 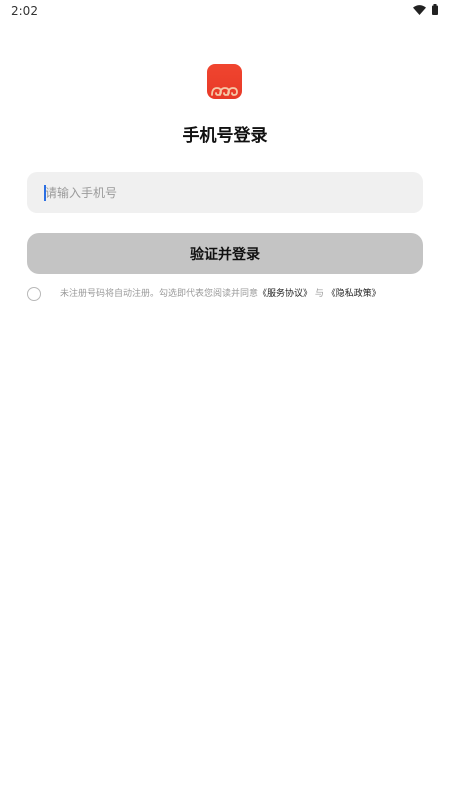 I want to click on verify-login-button: 验证并登录, so click(x=225, y=253).